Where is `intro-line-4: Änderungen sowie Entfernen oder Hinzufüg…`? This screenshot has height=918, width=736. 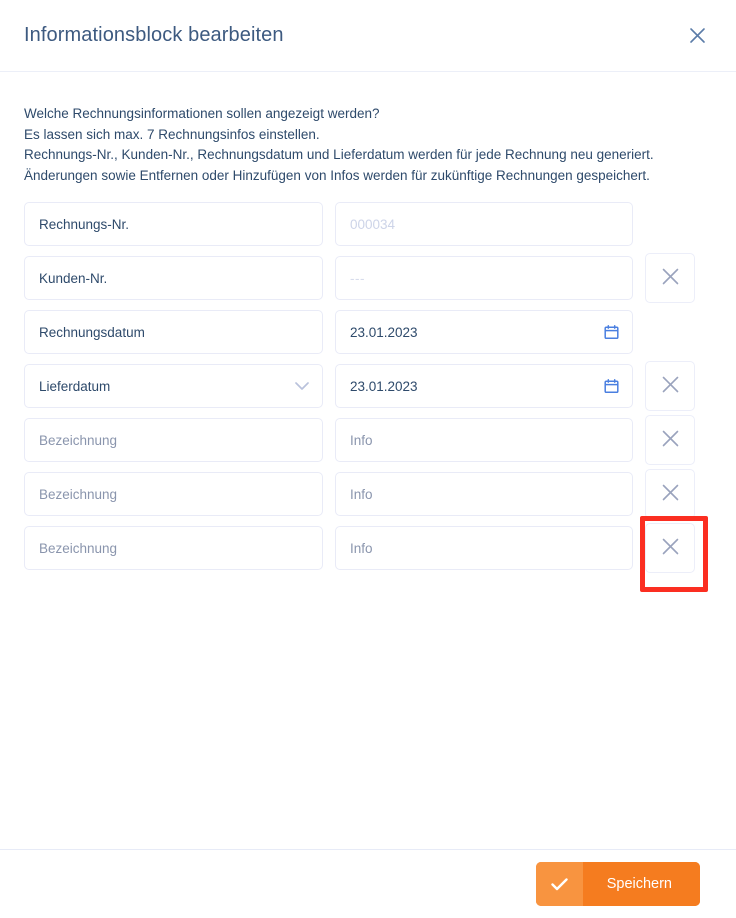 intro-line-4: Änderungen sowie Entfernen oder Hinzufüg… is located at coordinates (337, 175).